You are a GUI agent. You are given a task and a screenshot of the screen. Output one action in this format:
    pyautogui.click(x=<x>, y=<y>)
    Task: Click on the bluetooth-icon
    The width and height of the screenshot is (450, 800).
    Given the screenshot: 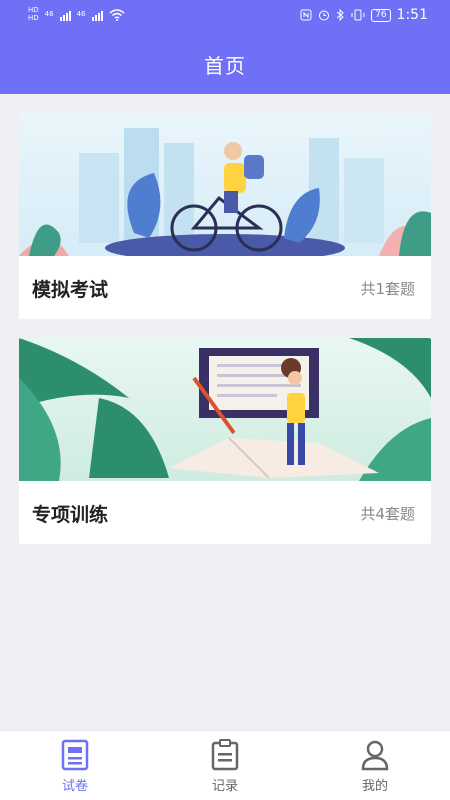 What is the action you would take?
    pyautogui.click(x=340, y=15)
    